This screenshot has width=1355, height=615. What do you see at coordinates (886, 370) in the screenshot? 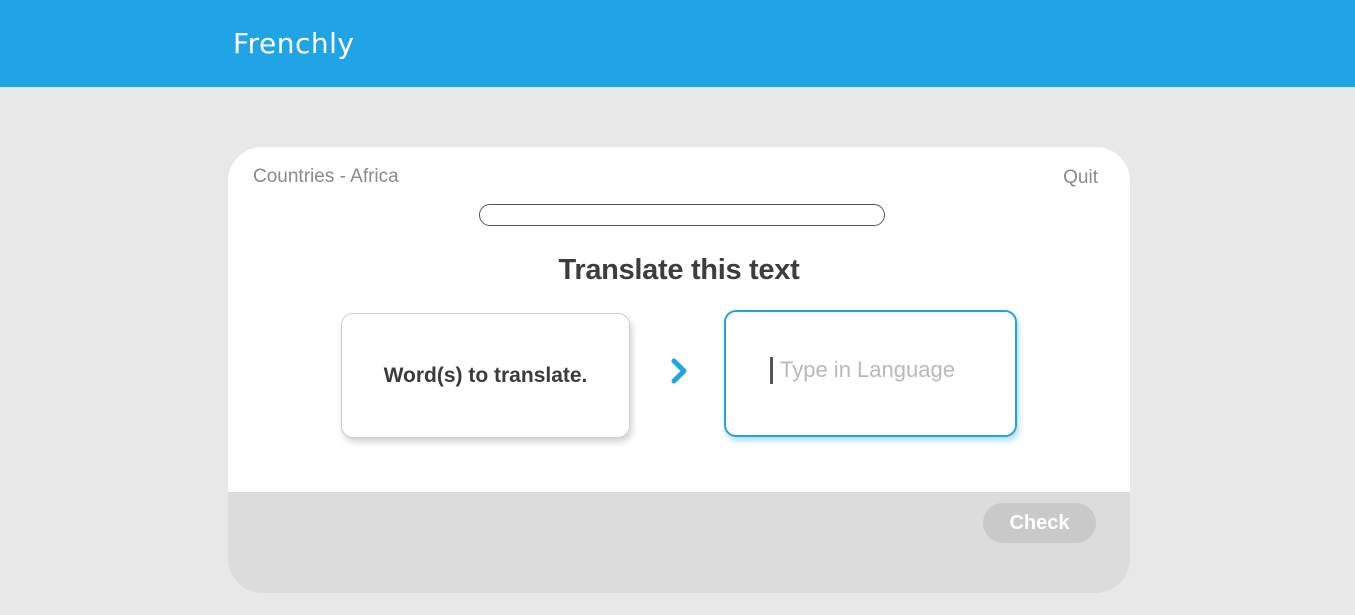
I see `answer-input` at bounding box center [886, 370].